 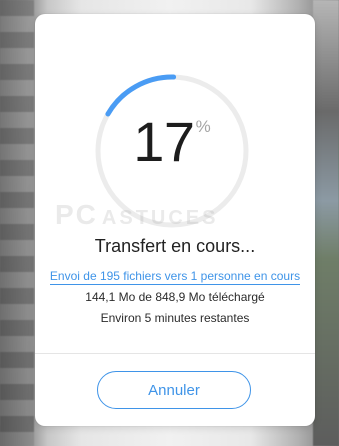 What do you see at coordinates (175, 353) in the screenshot?
I see `dialog-divider` at bounding box center [175, 353].